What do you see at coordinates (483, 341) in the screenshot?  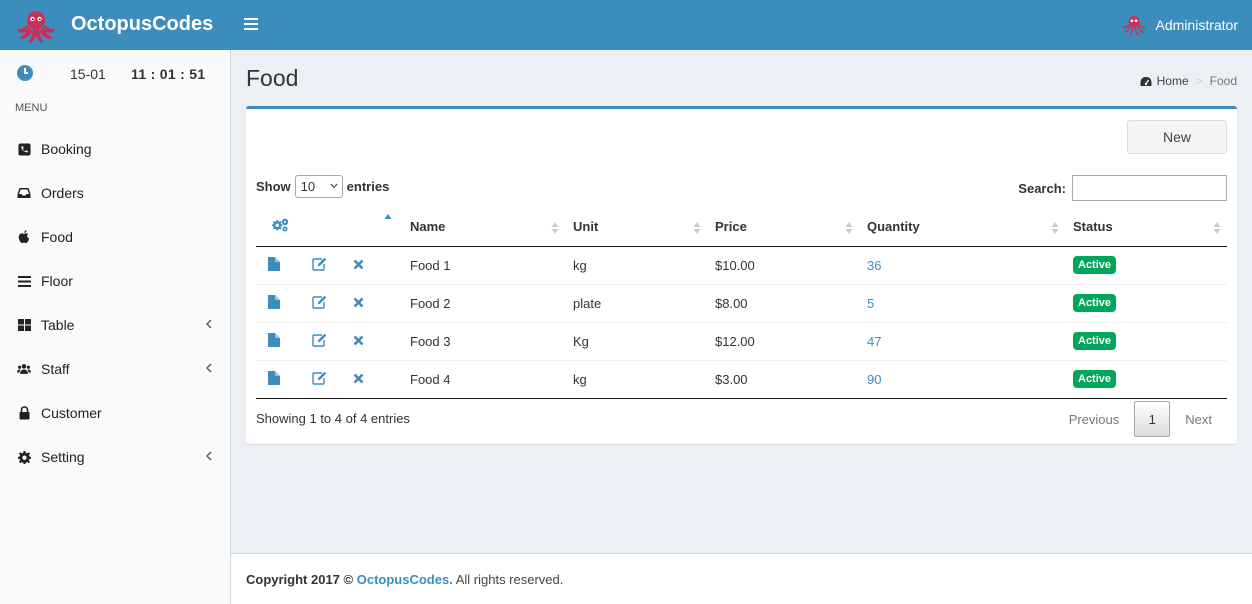 I see `cell-name: Food 3` at bounding box center [483, 341].